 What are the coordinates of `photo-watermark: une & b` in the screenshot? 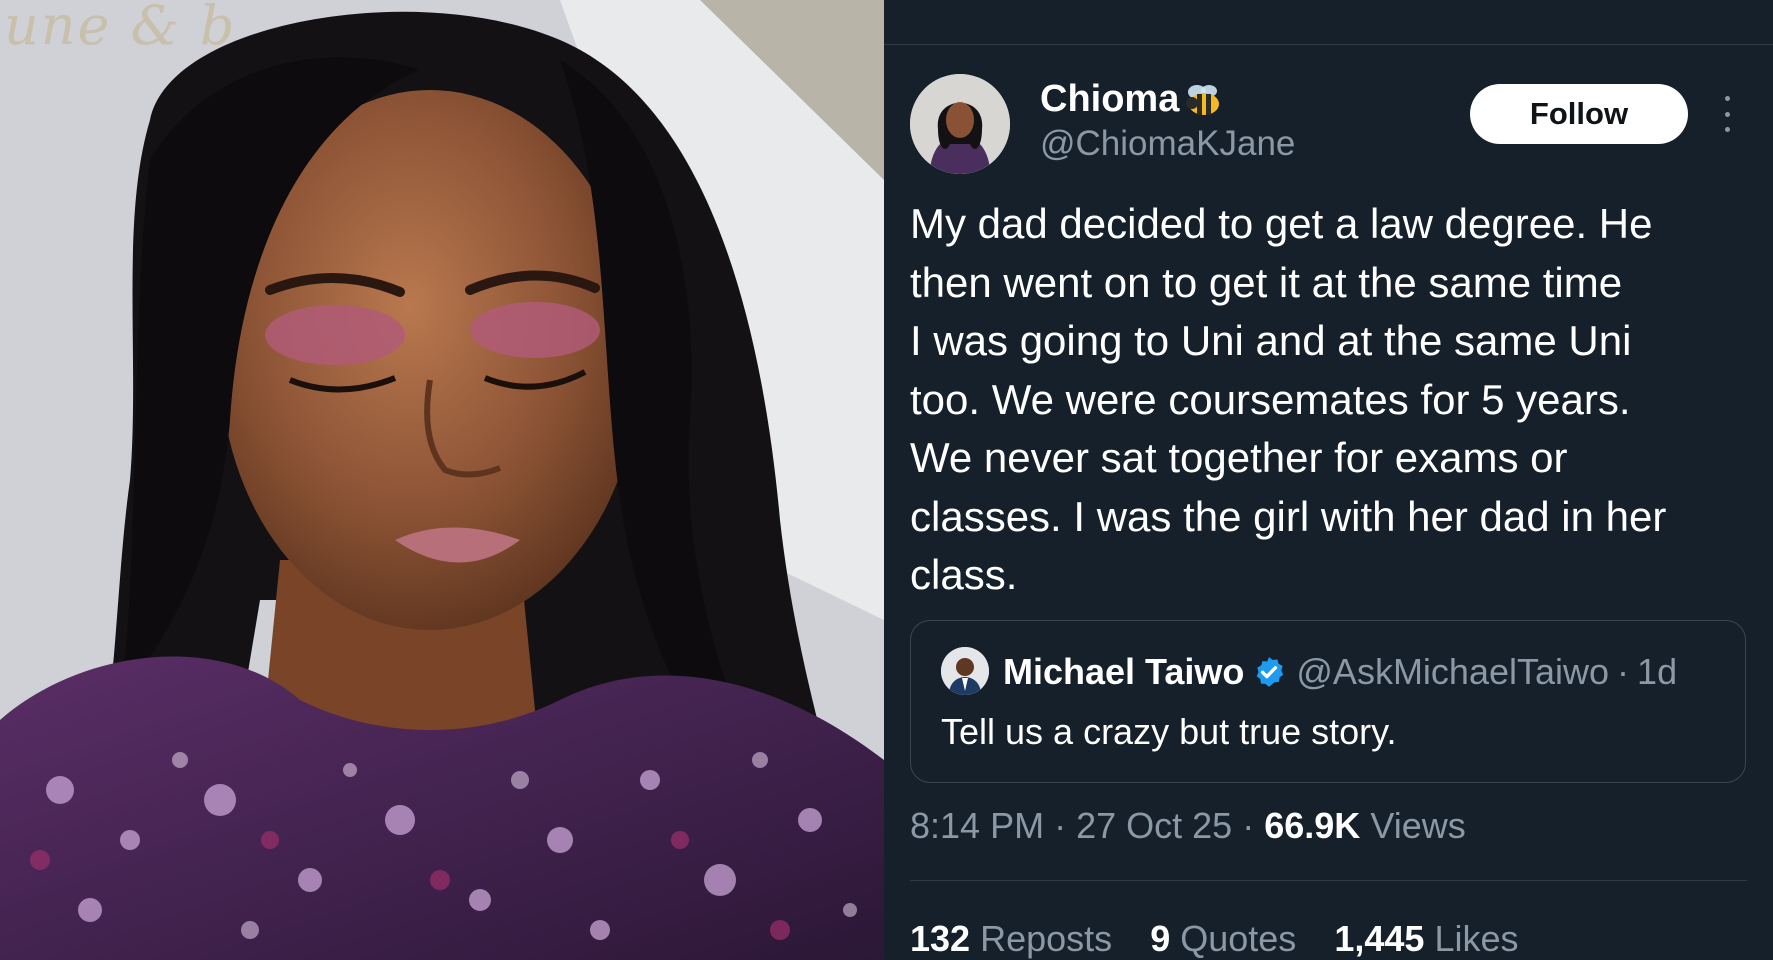 It's located at (120, 28).